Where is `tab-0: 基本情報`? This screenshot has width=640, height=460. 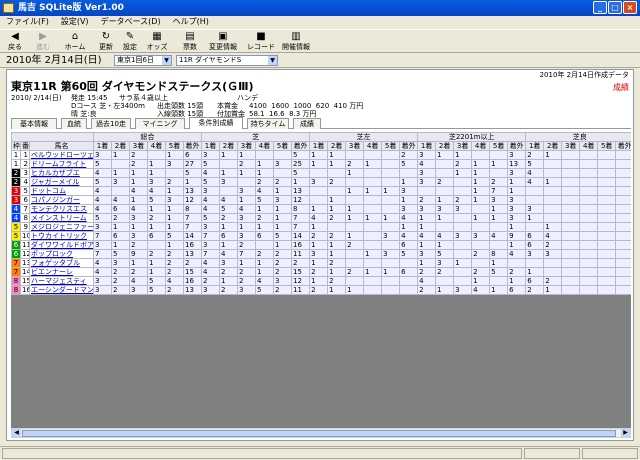
tab-0: 基本情報 is located at coordinates (34, 123).